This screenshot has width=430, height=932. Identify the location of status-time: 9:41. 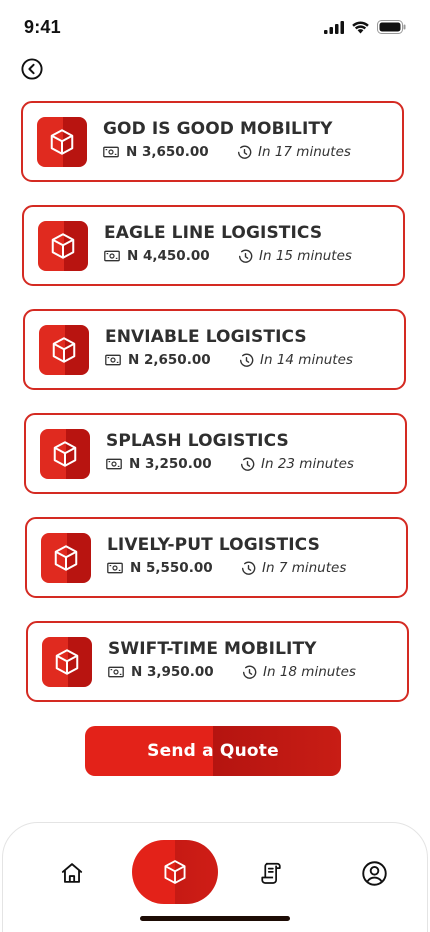
(42, 27).